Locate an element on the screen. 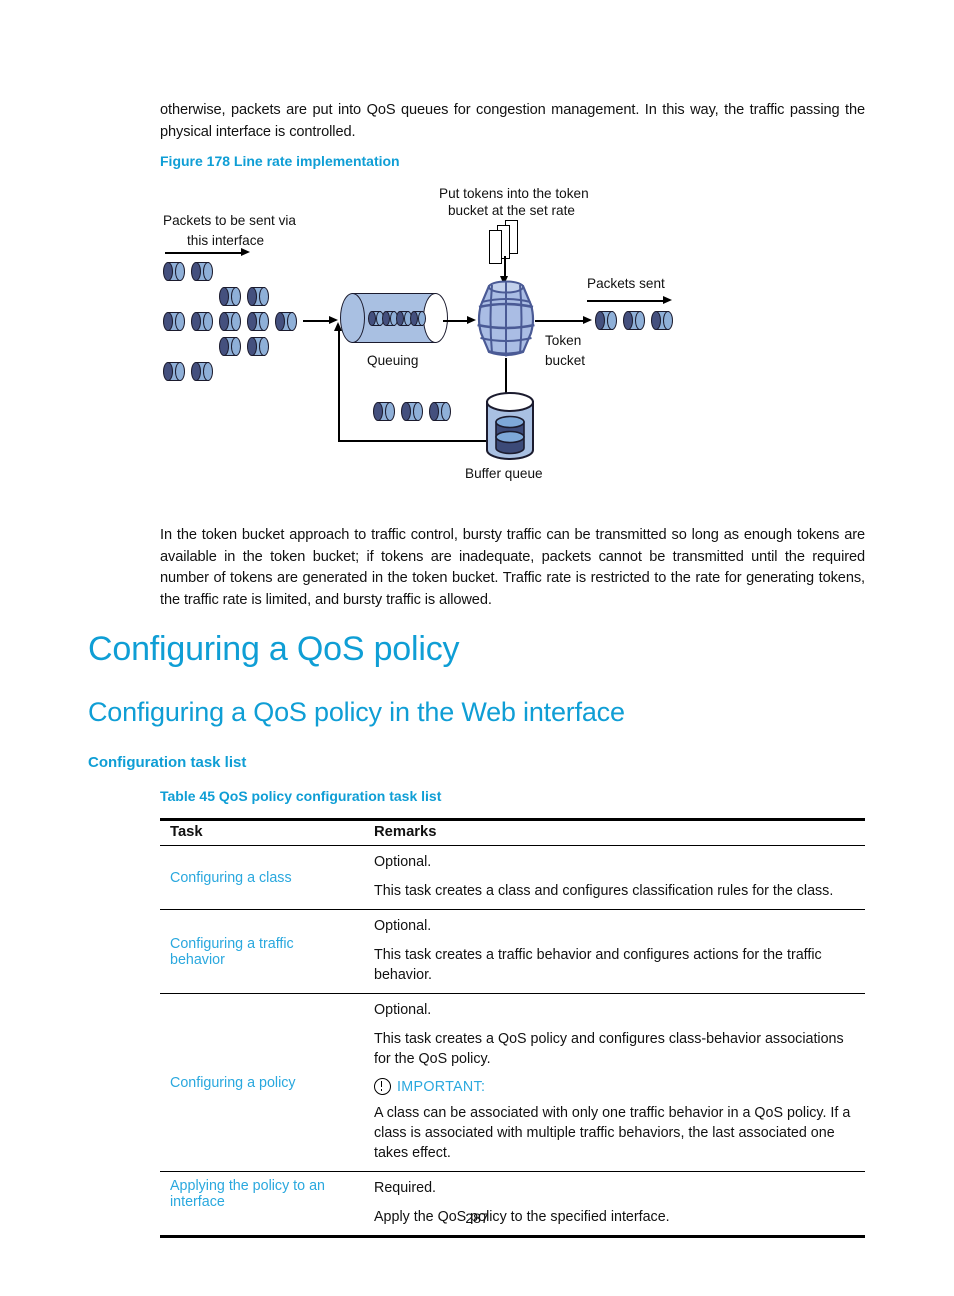  feedback-left-line is located at coordinates (339, 384).